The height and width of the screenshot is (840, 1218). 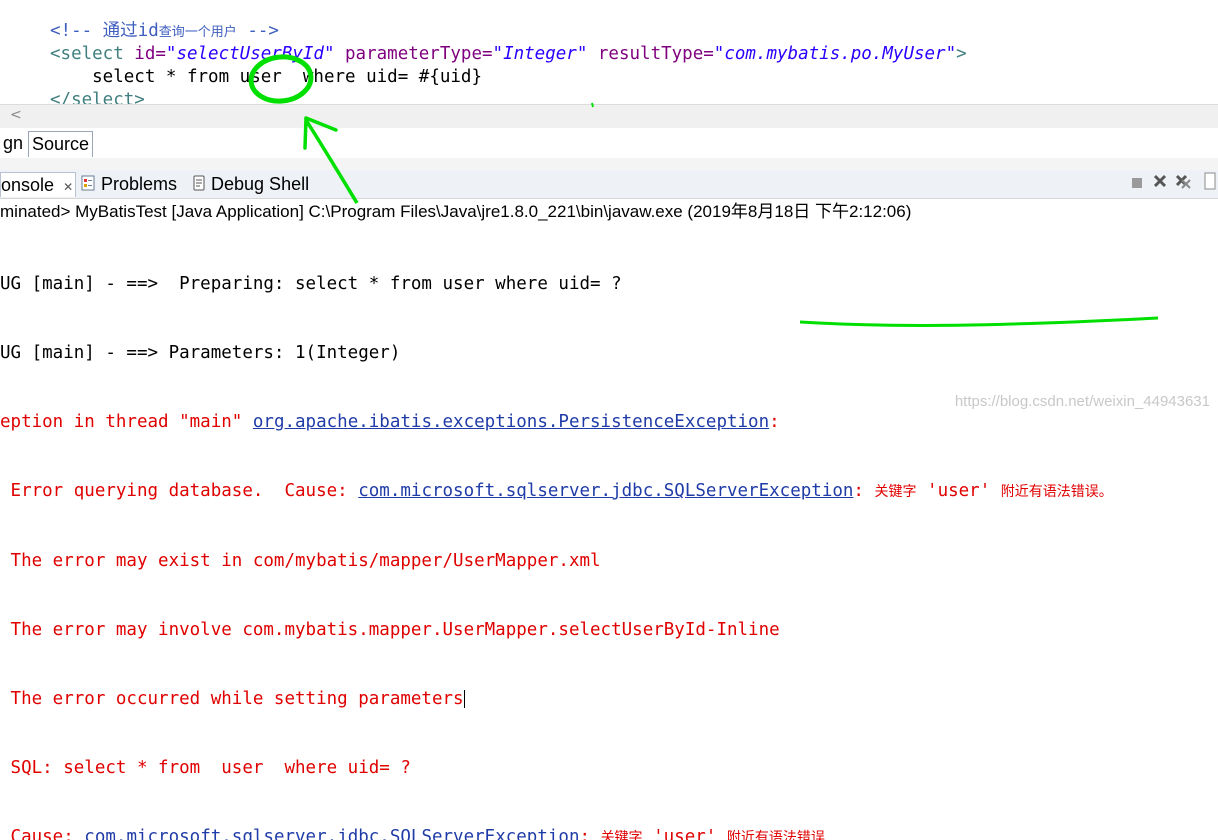 I want to click on annotation-arrow-shaft, so click(x=331, y=161).